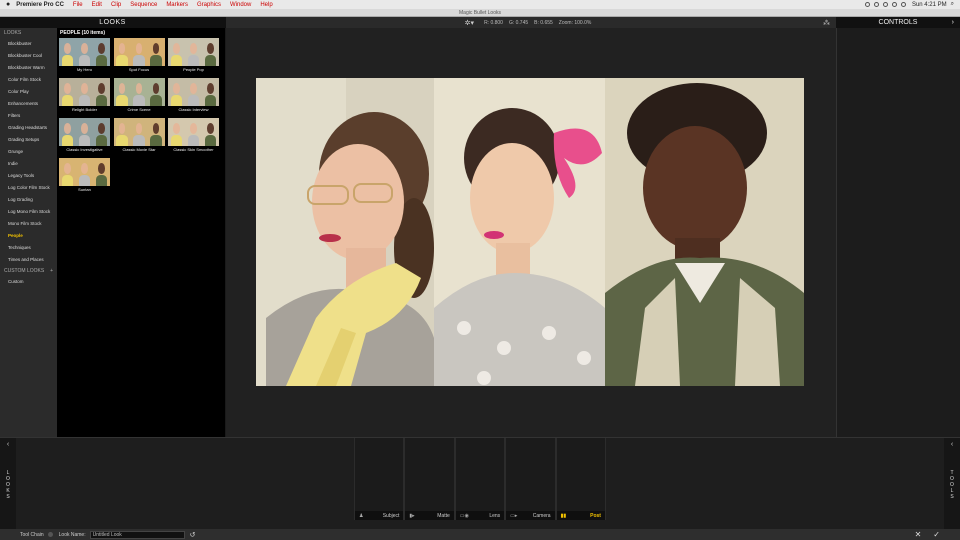 The width and height of the screenshot is (960, 540). Describe the element at coordinates (379, 515) in the screenshot. I see `tool-chain-slot-label: ♟ Subject` at that location.